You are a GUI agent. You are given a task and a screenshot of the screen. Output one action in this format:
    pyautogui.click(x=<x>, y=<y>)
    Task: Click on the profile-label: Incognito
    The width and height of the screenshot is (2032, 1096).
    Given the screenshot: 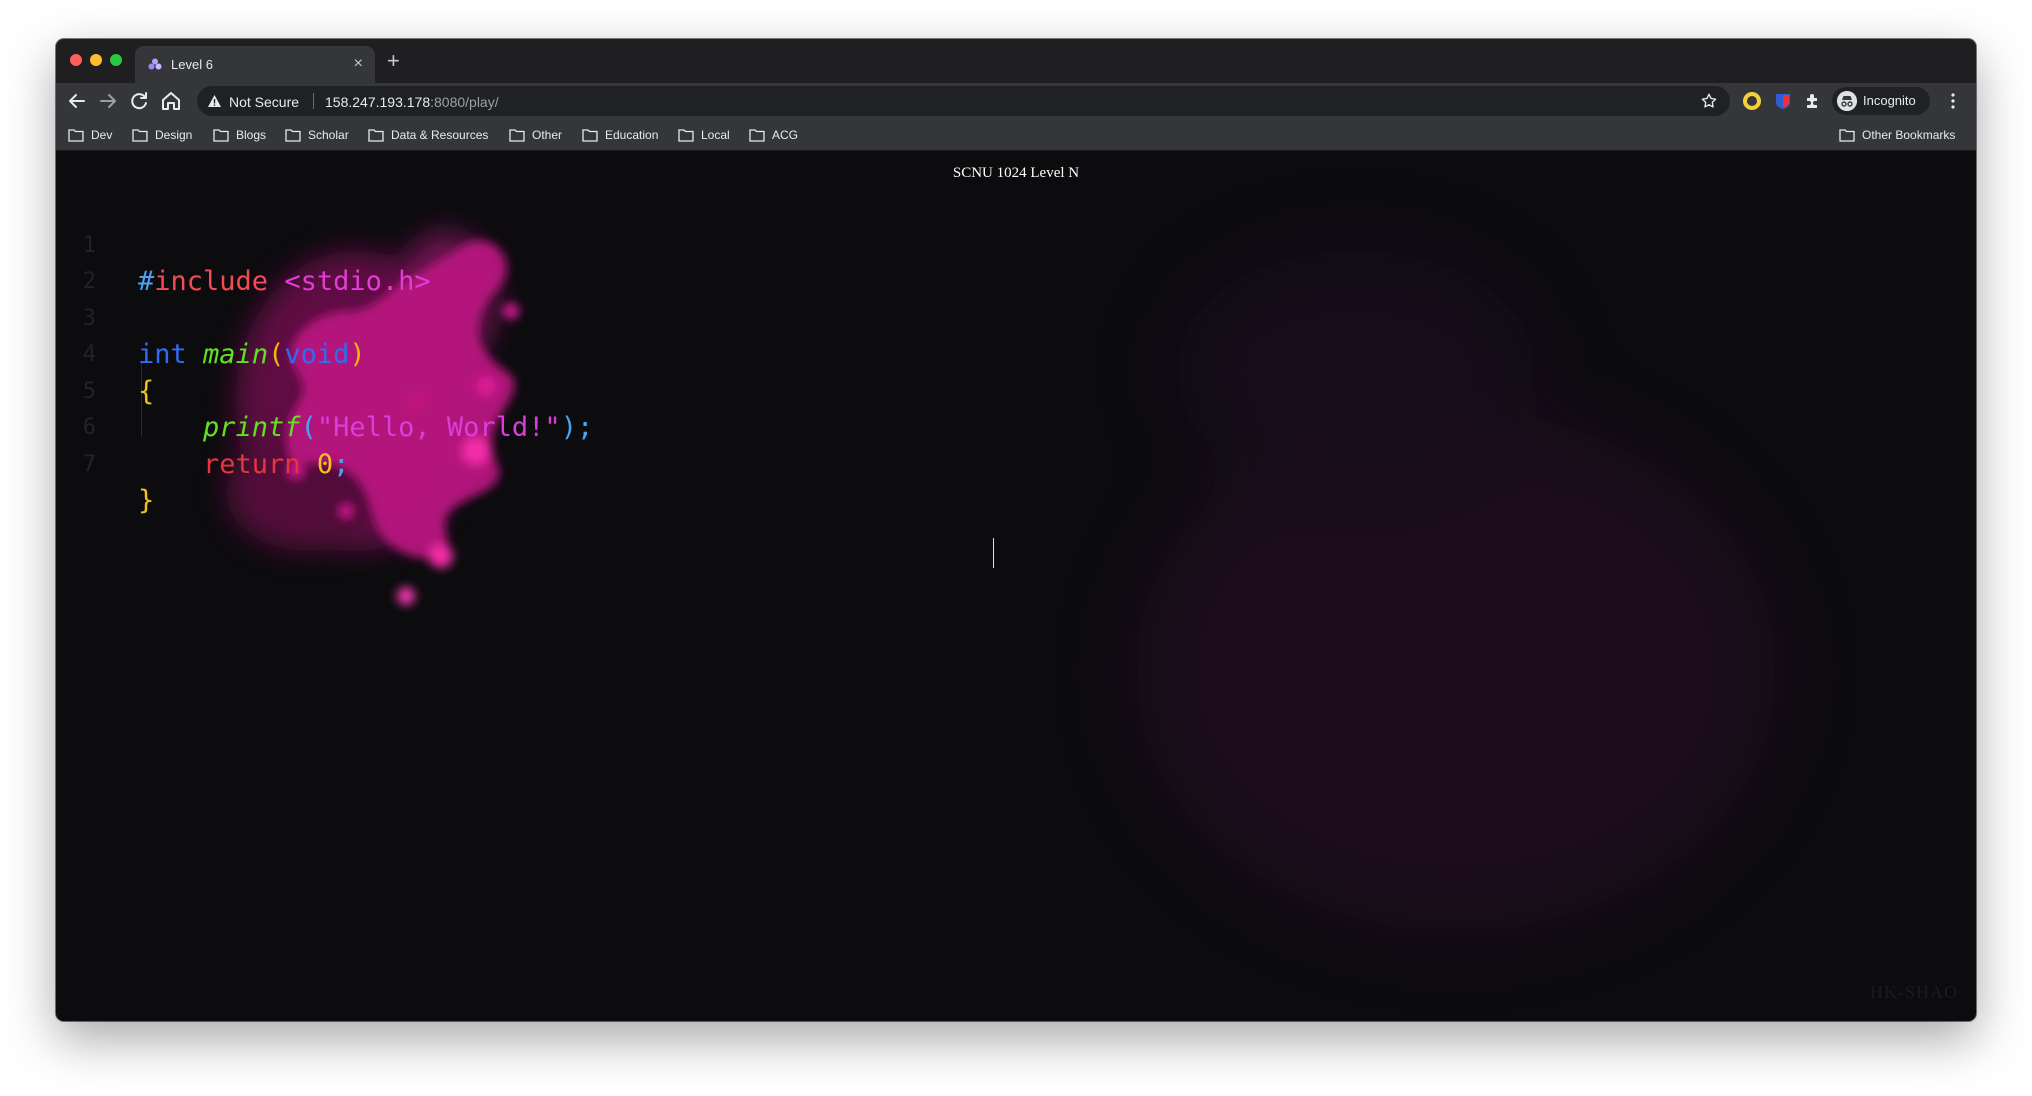 What is the action you would take?
    pyautogui.click(x=1889, y=100)
    